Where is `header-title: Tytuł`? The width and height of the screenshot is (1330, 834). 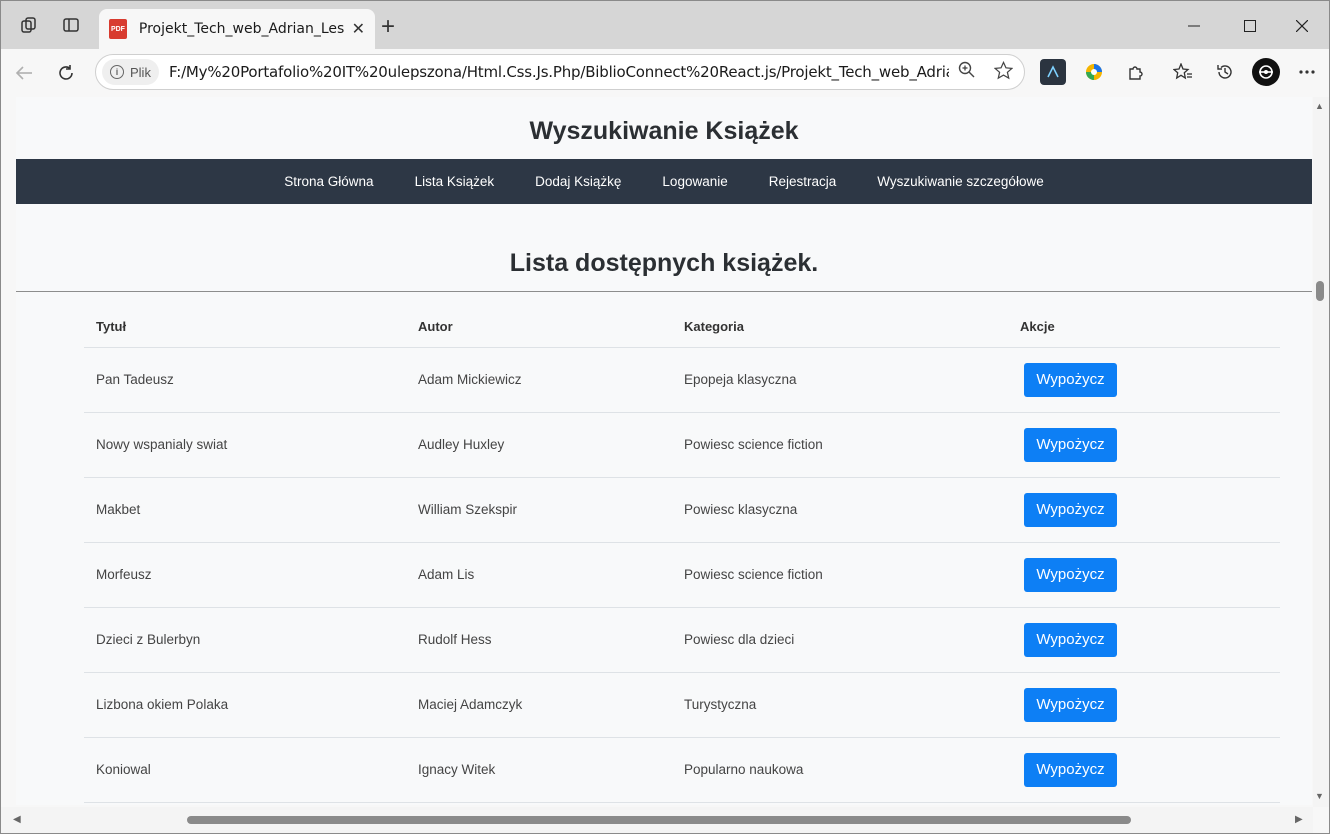 header-title: Tytuł is located at coordinates (245, 327).